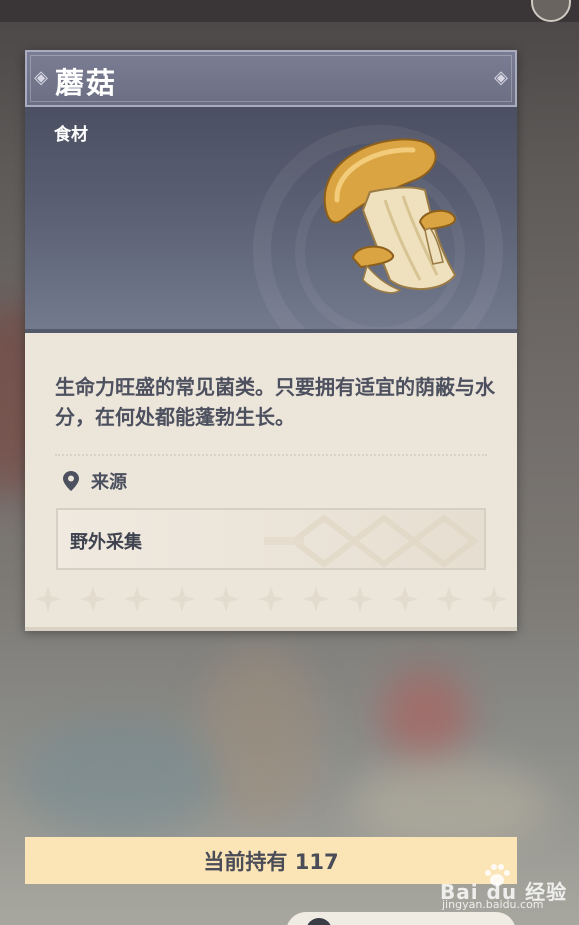 Image resolution: width=579 pixels, height=925 pixels. I want to click on watermark-url: jingyan.baidu.com, so click(493, 904).